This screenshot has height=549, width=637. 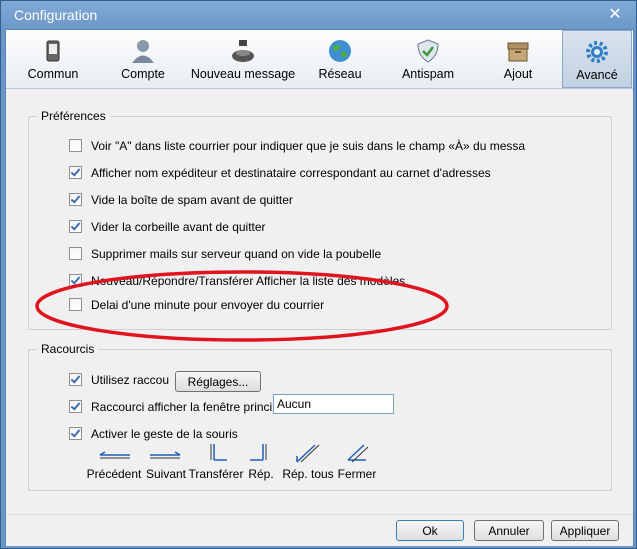 I want to click on box-icon, so click(x=518, y=52).